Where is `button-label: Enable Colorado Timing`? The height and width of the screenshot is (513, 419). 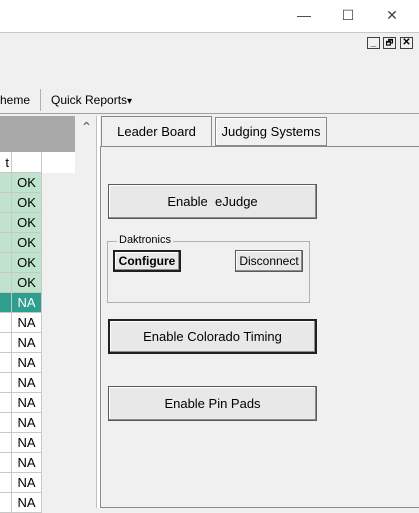 button-label: Enable Colorado Timing is located at coordinates (212, 336).